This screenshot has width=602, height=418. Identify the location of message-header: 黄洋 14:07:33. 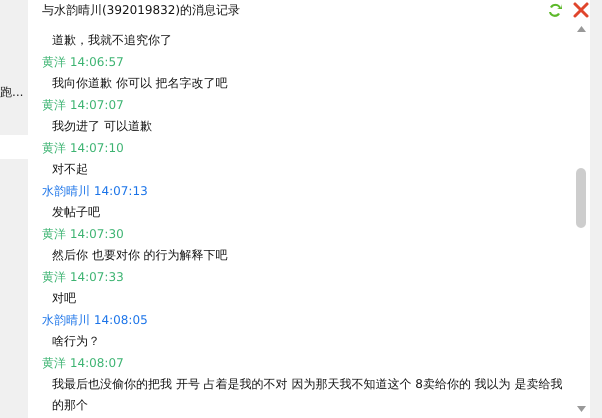
(83, 277).